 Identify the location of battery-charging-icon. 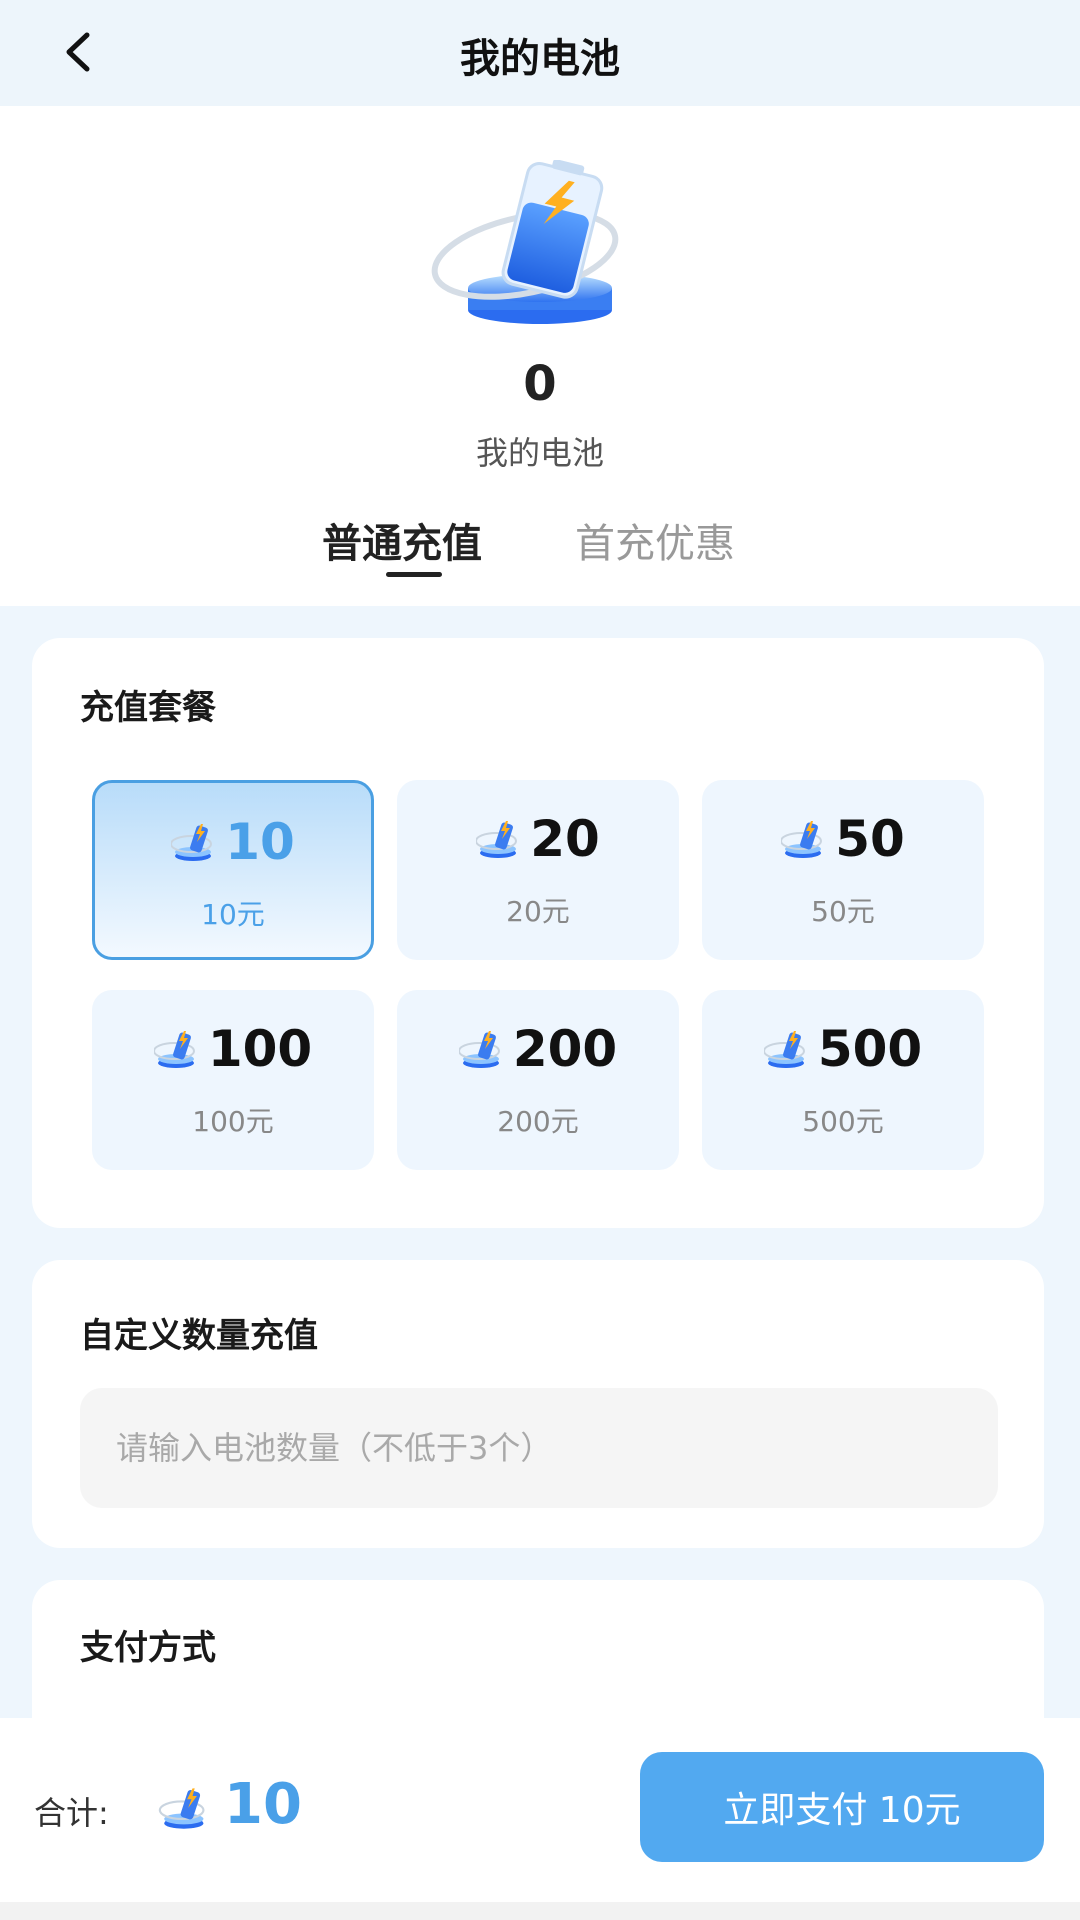
(525, 242).